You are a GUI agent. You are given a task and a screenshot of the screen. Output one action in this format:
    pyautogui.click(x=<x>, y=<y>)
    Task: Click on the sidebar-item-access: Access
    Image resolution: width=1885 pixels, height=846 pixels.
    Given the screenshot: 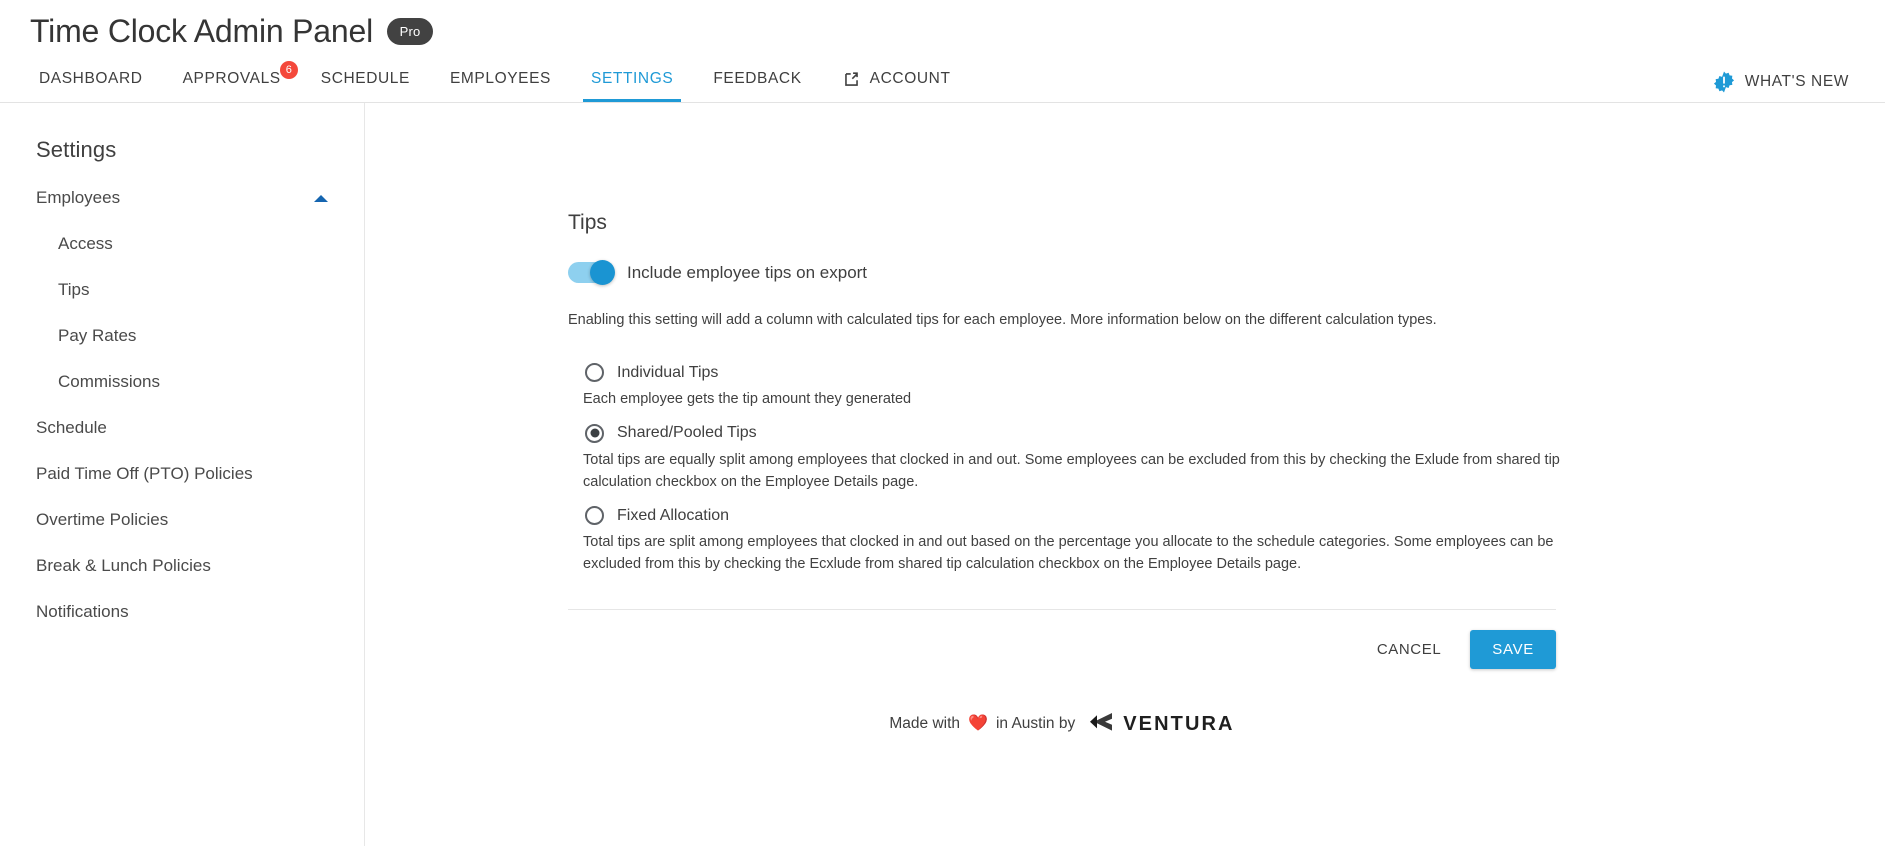 What is the action you would take?
    pyautogui.click(x=182, y=244)
    